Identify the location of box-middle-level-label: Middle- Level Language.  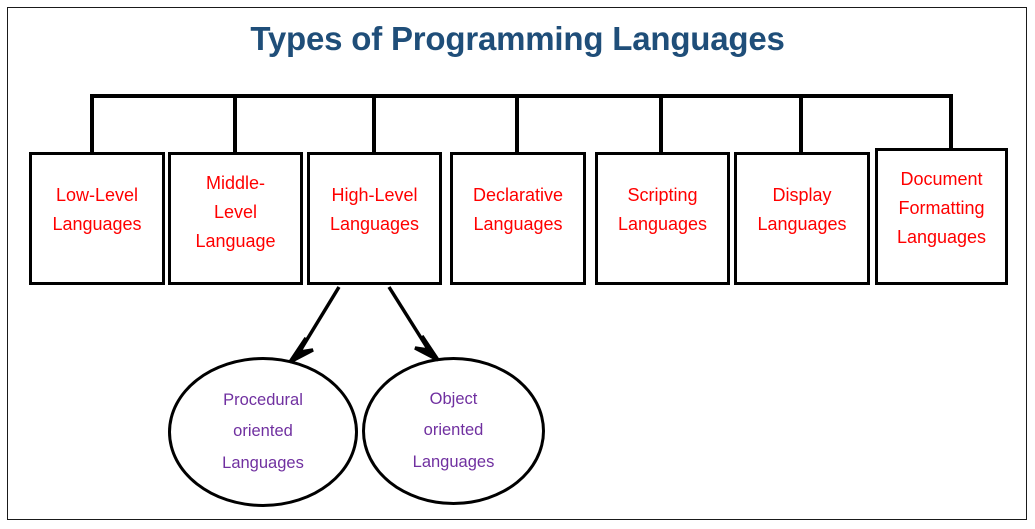
(235, 212).